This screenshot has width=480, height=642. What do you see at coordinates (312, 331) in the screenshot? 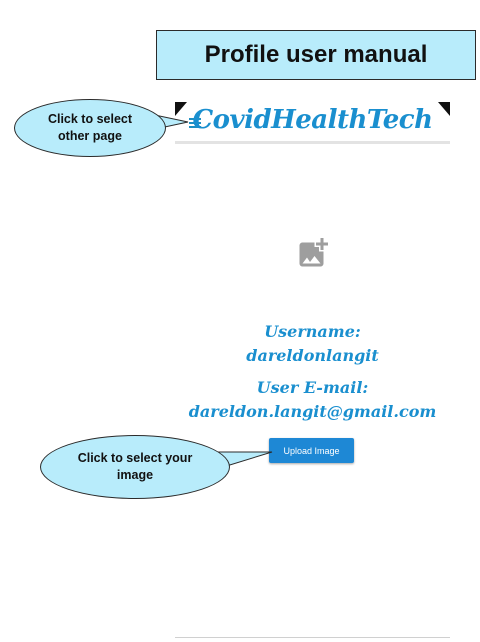
I see `username-label: Username:` at bounding box center [312, 331].